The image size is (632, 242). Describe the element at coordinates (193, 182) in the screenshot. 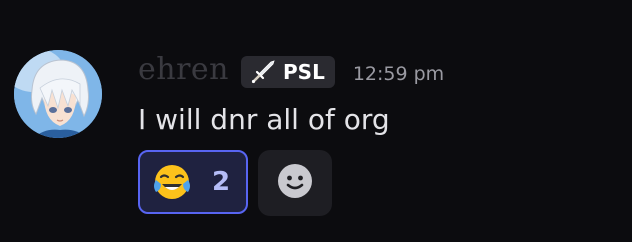

I see `reaction-joy: 2` at that location.